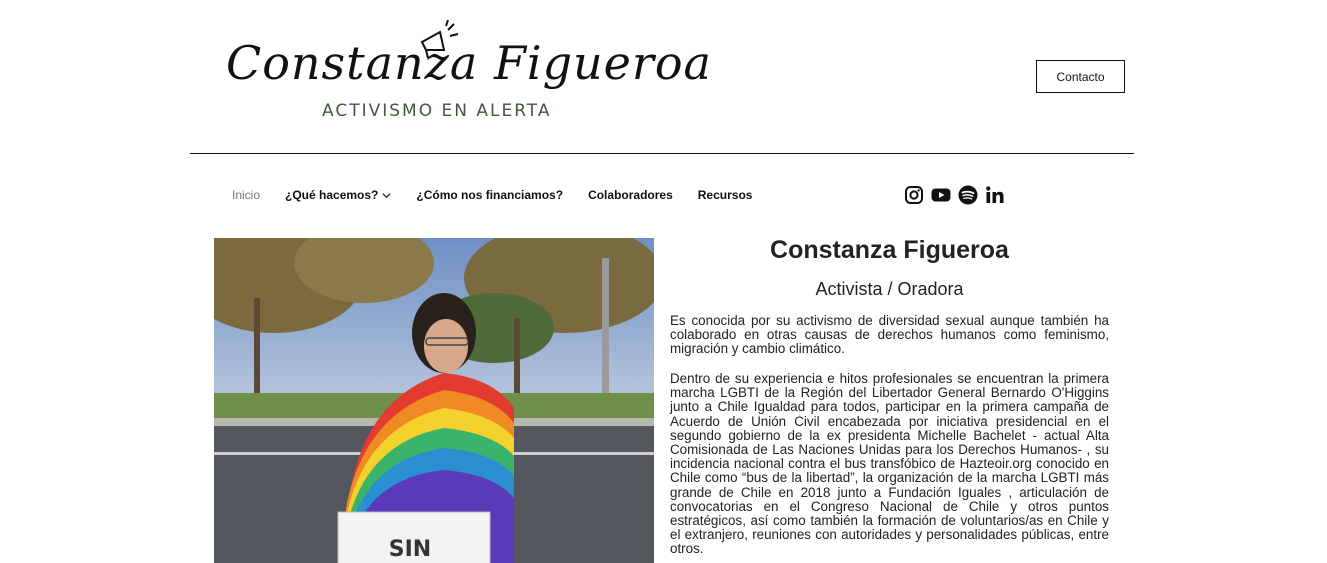 The height and width of the screenshot is (563, 1327). I want to click on contact-button: Contacto, so click(1080, 76).